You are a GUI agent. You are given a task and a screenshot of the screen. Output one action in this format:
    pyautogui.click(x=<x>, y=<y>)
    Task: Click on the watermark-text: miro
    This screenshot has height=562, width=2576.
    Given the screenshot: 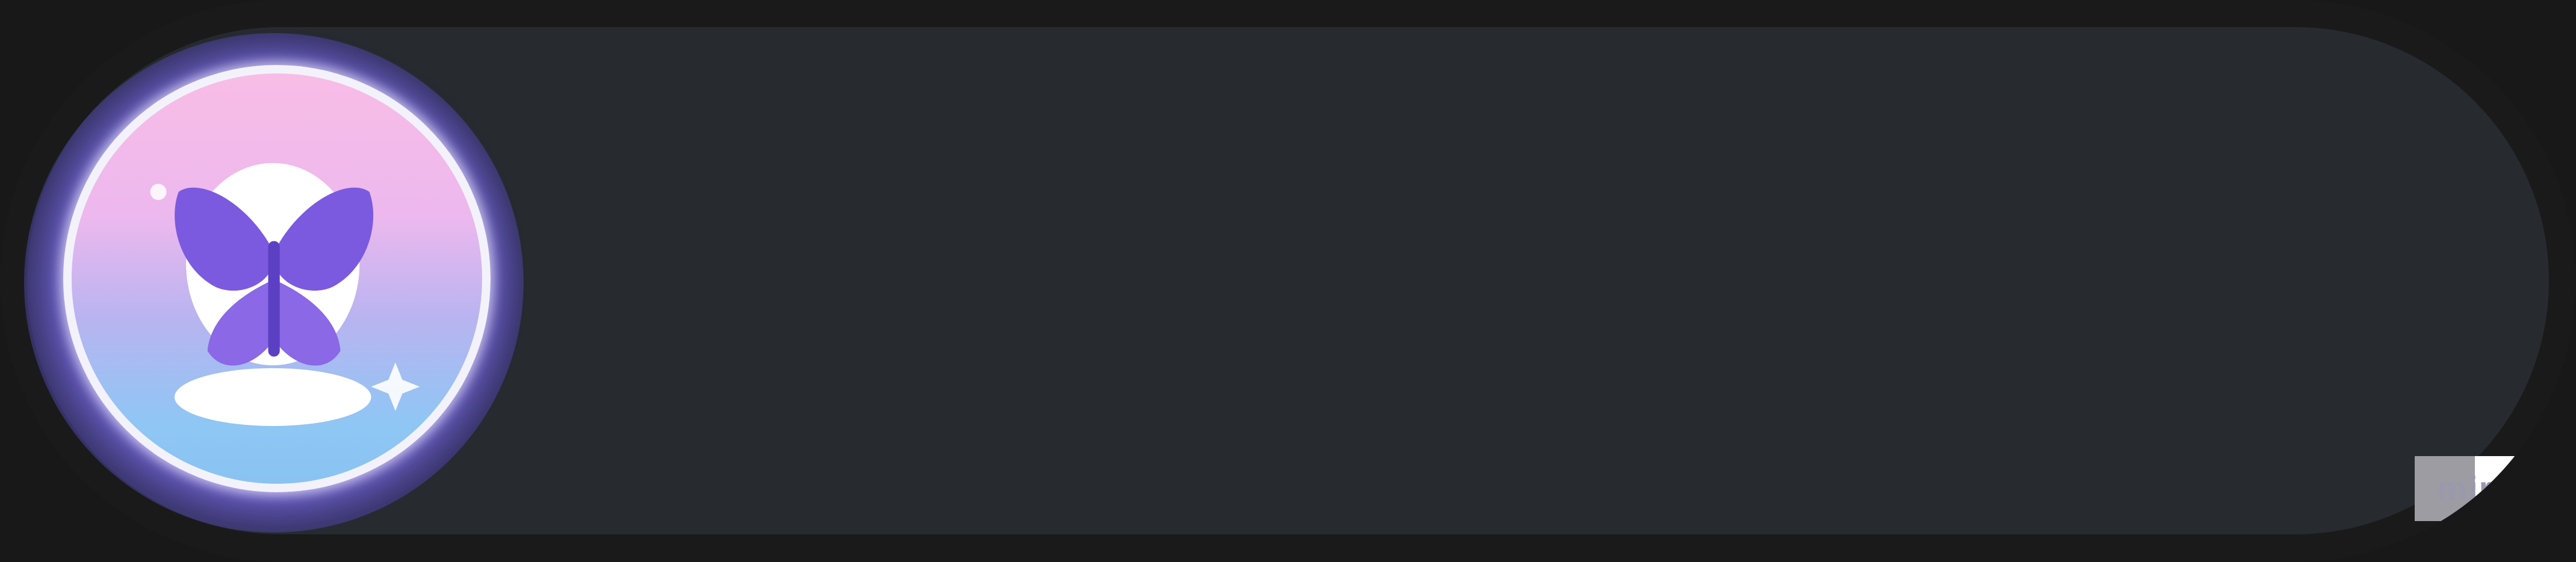 What is the action you would take?
    pyautogui.click(x=2476, y=488)
    